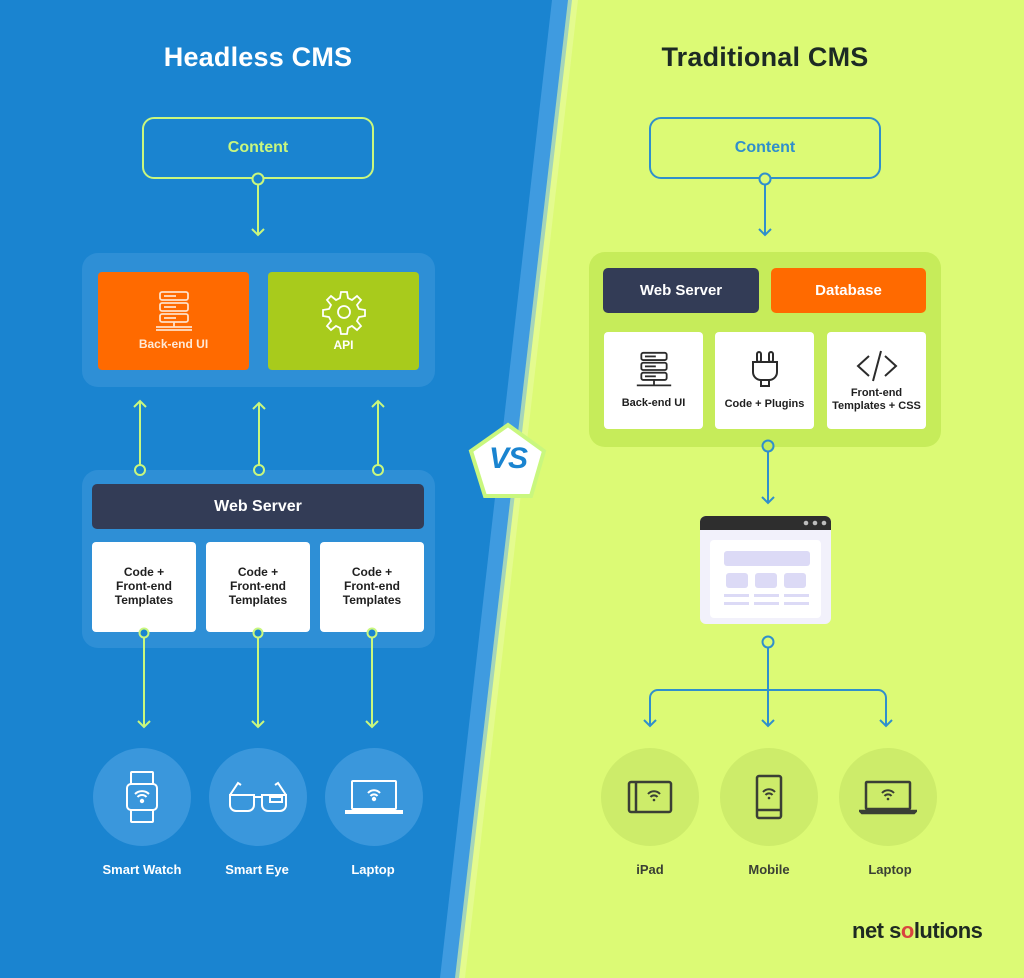 The height and width of the screenshot is (978, 1024). What do you see at coordinates (768, 472) in the screenshot?
I see `stack-to-browser-arrow` at bounding box center [768, 472].